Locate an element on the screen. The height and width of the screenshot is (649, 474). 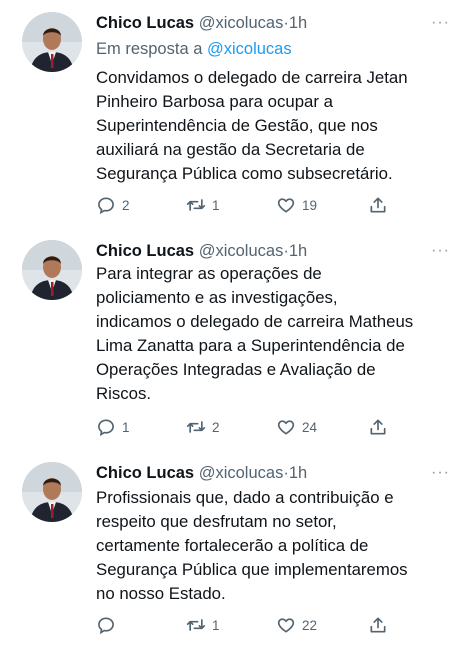
tweet-line: Operações Integradas e Avaliação de is located at coordinates (236, 369).